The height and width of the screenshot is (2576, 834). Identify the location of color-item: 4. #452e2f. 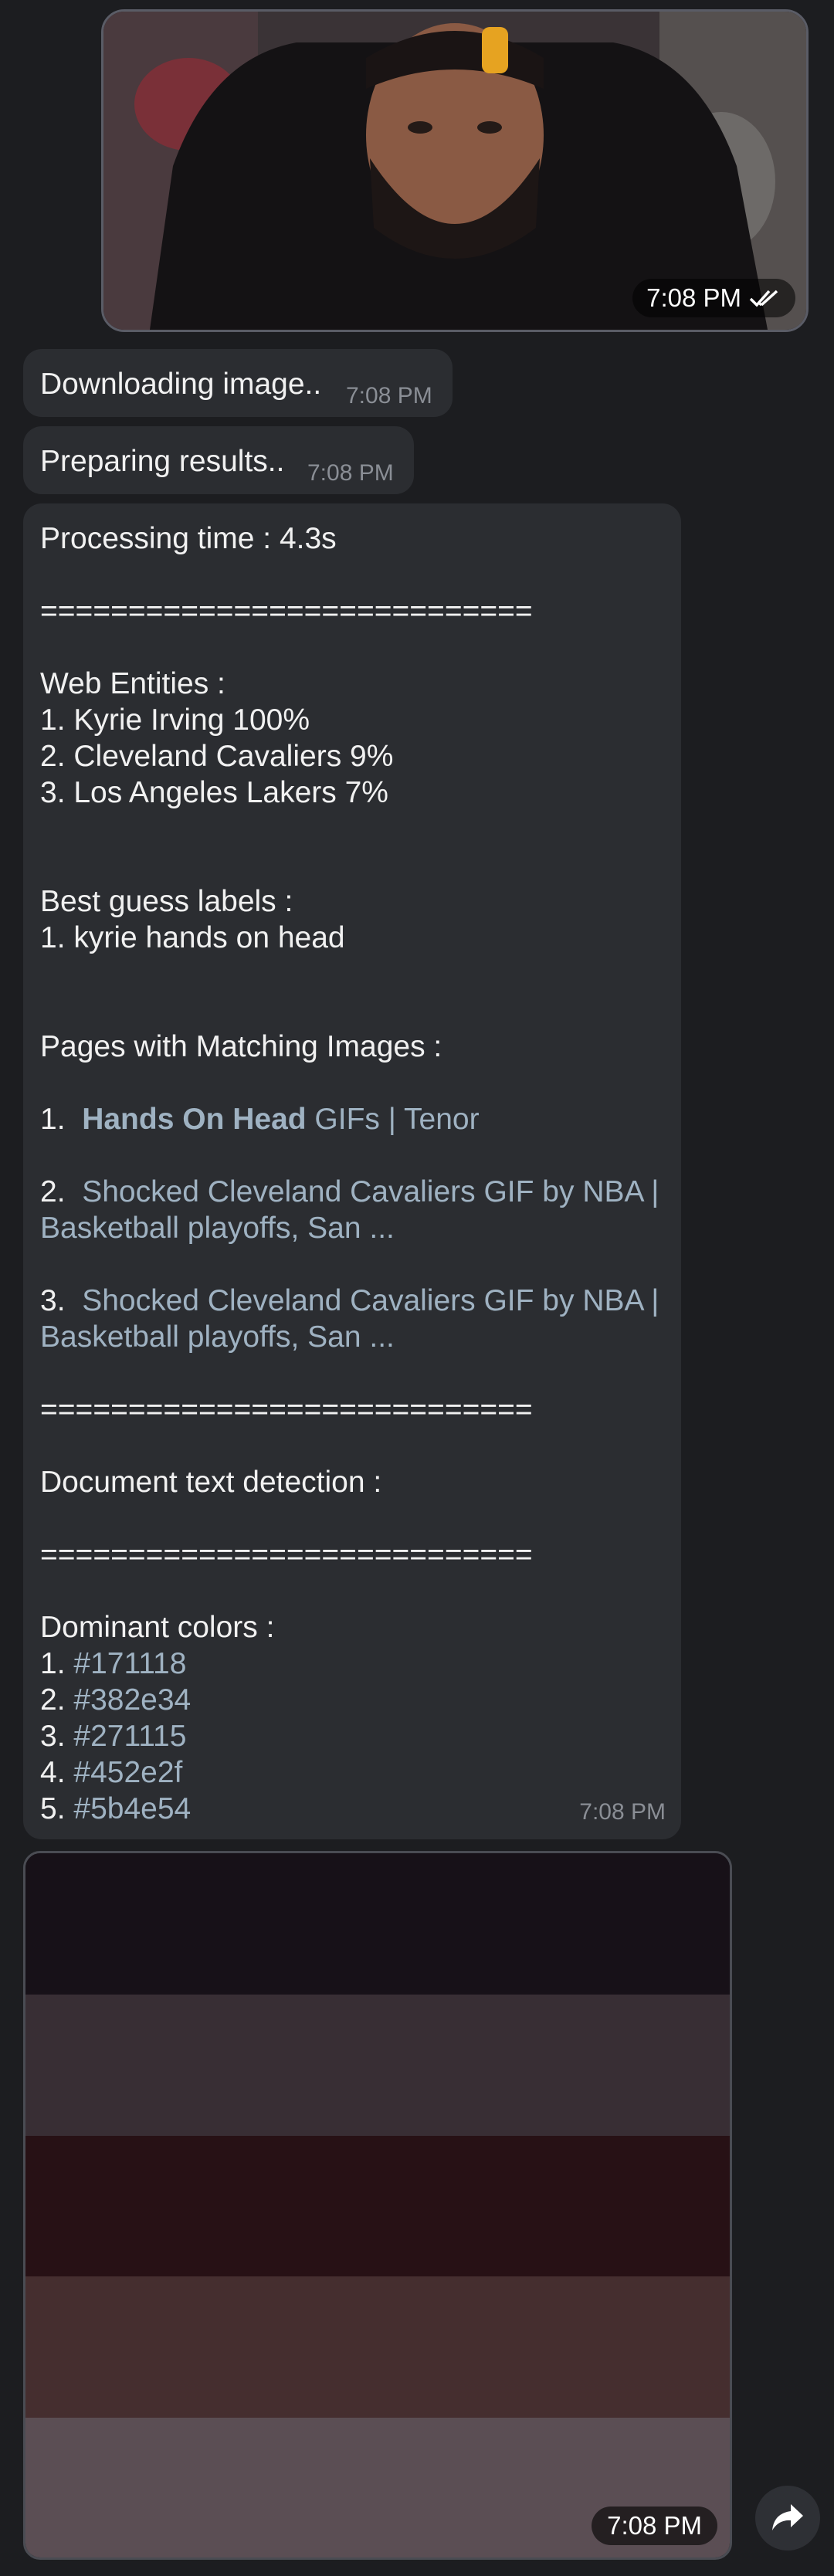
(356, 1772).